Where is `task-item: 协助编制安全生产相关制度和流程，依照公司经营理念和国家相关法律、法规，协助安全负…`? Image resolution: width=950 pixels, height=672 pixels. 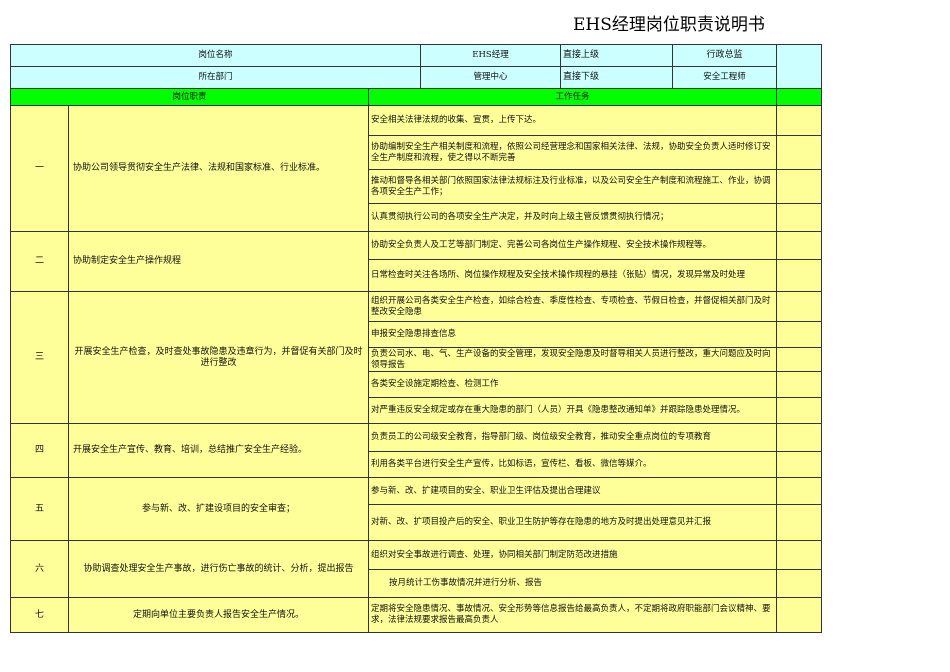
task-item: 协助编制安全生产相关制度和流程，依照公司经营理念和国家相关法律、法规，协助安全负… is located at coordinates (572, 152).